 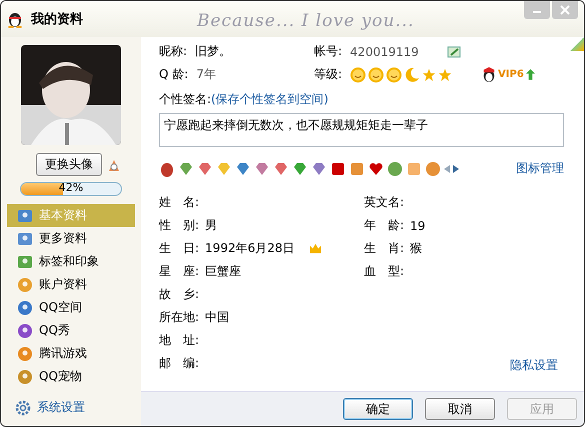 I want to click on field-label: 故 乡:, so click(x=179, y=294).